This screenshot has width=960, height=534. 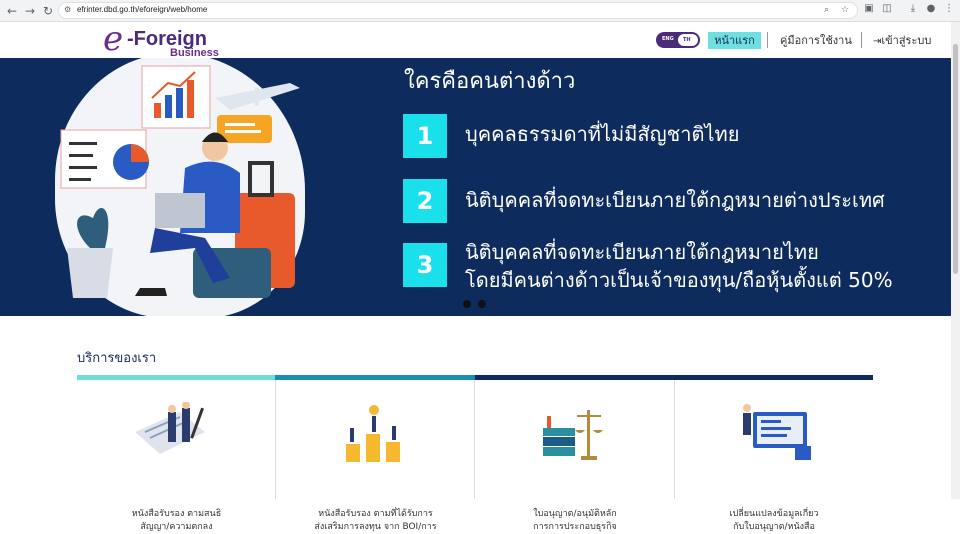 I want to click on item-number-badge: 3, so click(x=425, y=265).